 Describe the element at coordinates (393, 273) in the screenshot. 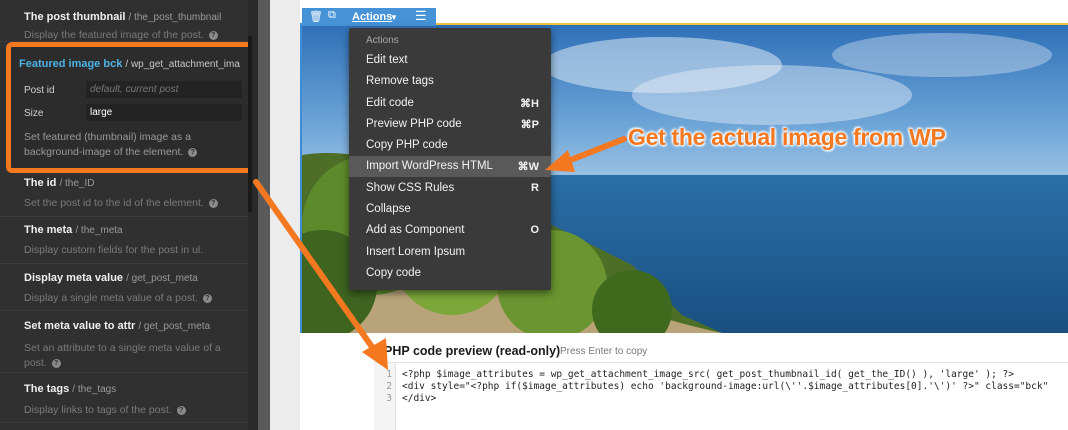

I see `menu-item-label: Copy code` at that location.